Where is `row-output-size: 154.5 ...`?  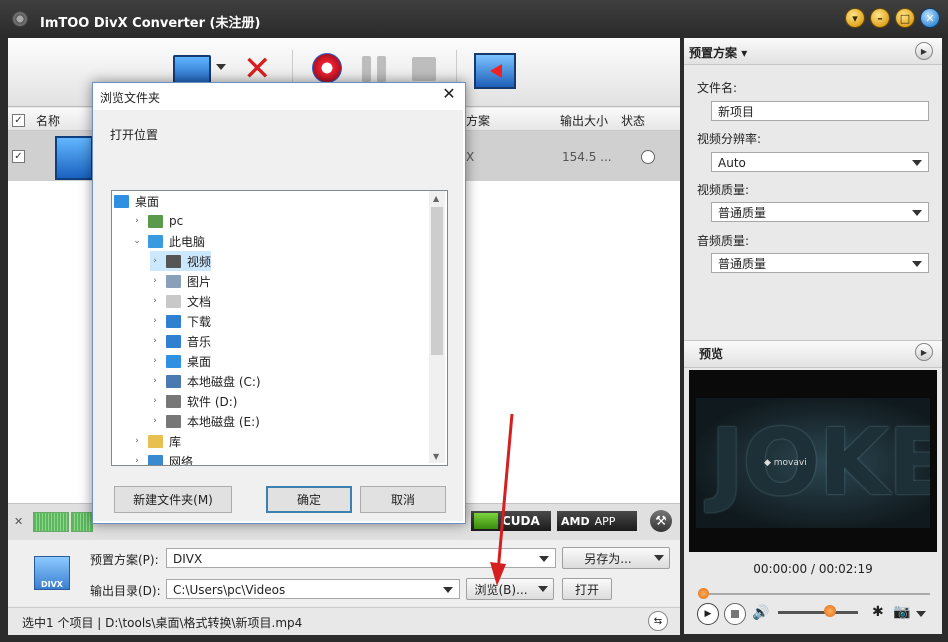 row-output-size: 154.5 ... is located at coordinates (587, 157).